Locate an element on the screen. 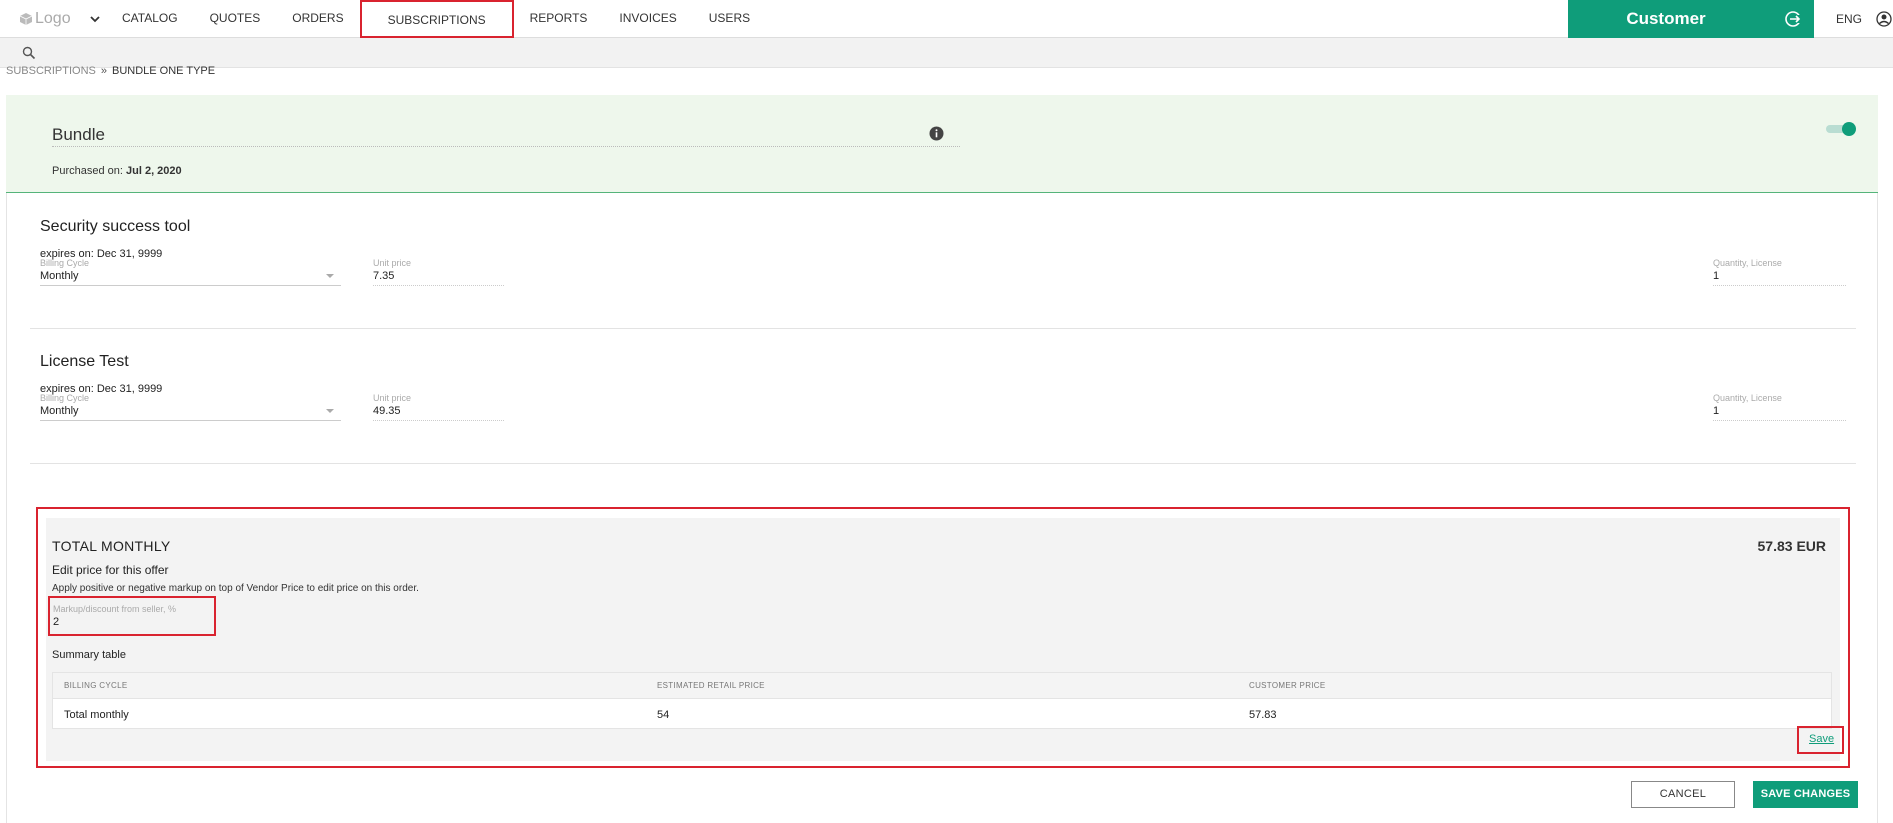  logout-icon is located at coordinates (1793, 19).